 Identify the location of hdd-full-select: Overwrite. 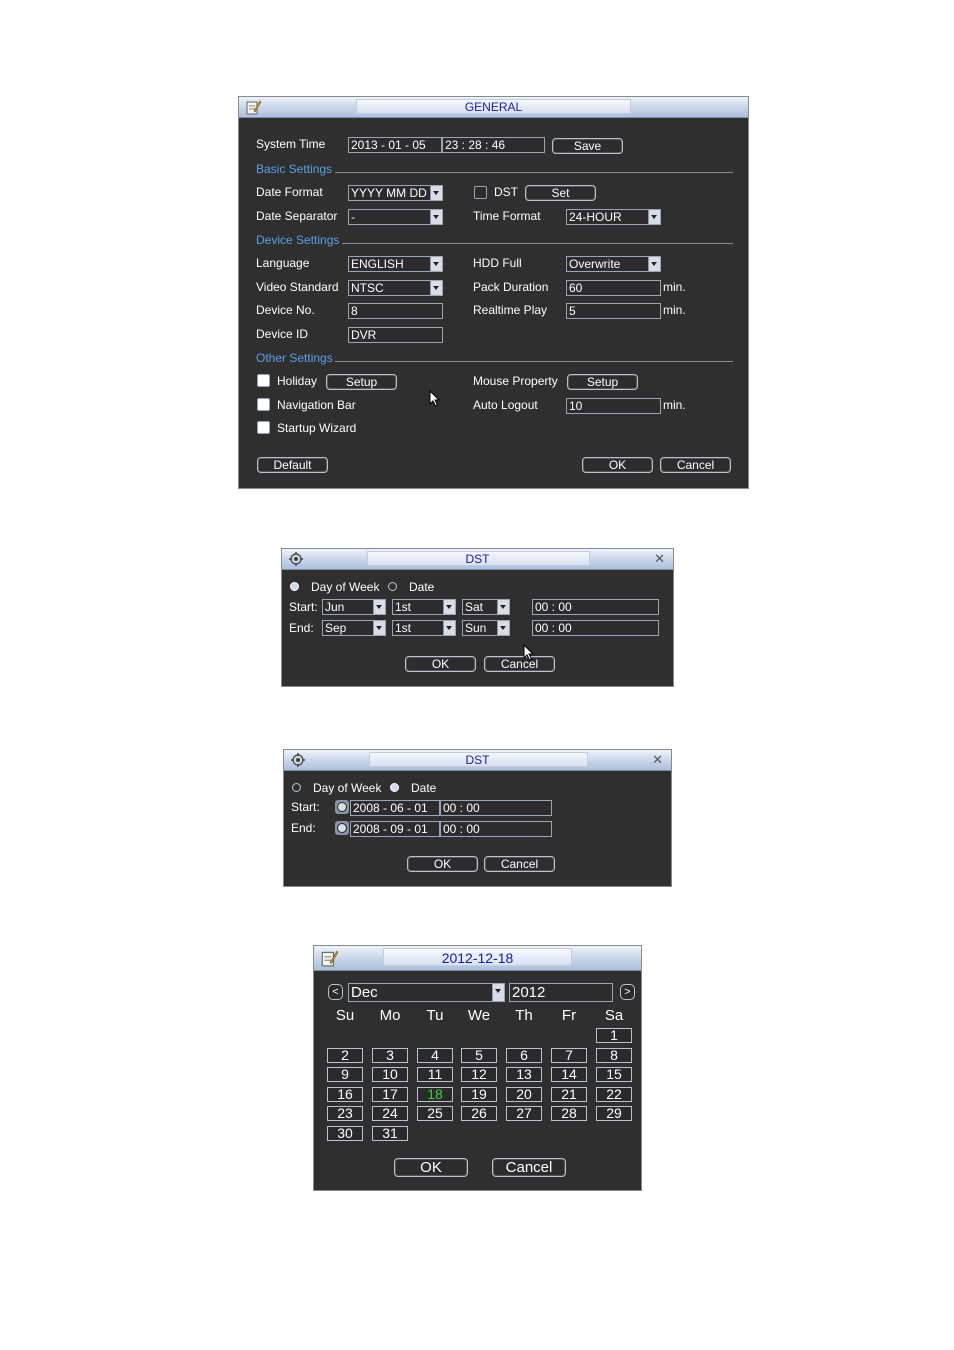
(613, 264).